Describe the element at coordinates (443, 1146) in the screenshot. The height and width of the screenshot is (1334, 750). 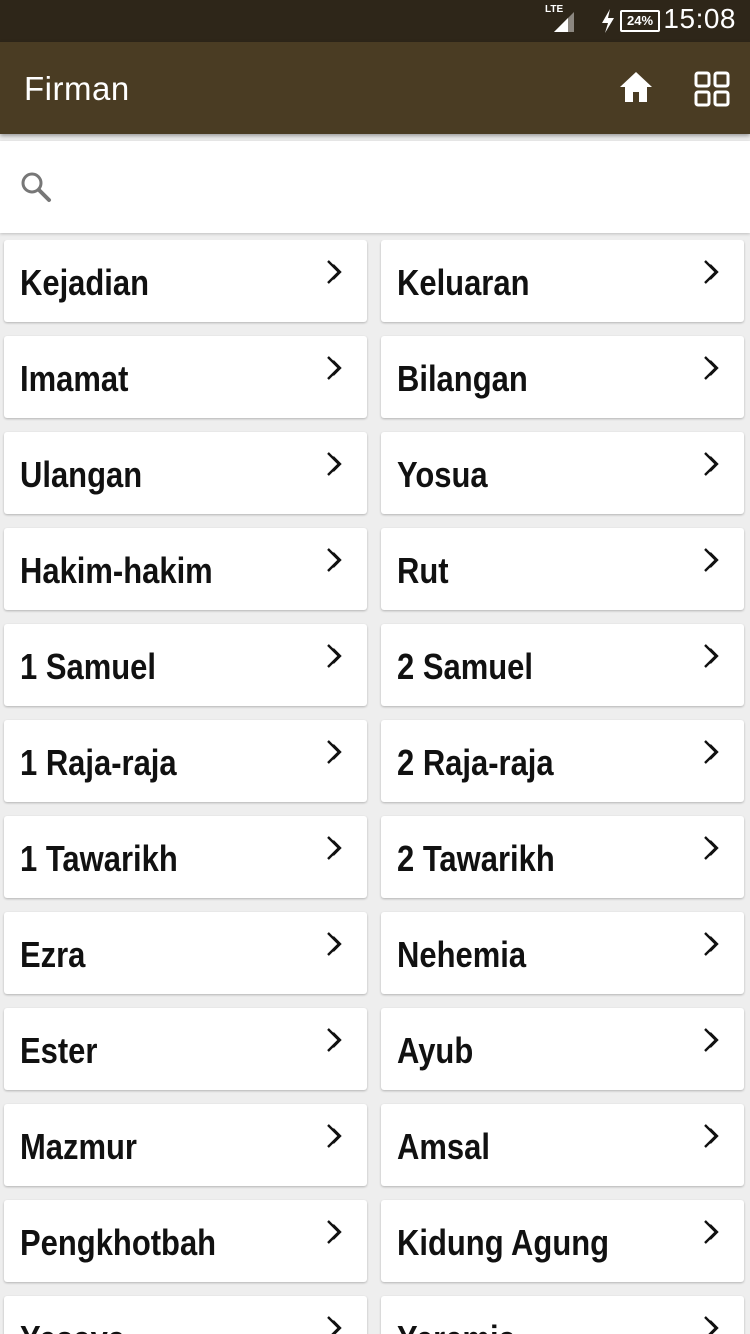
I see `book-label: Amsal` at that location.